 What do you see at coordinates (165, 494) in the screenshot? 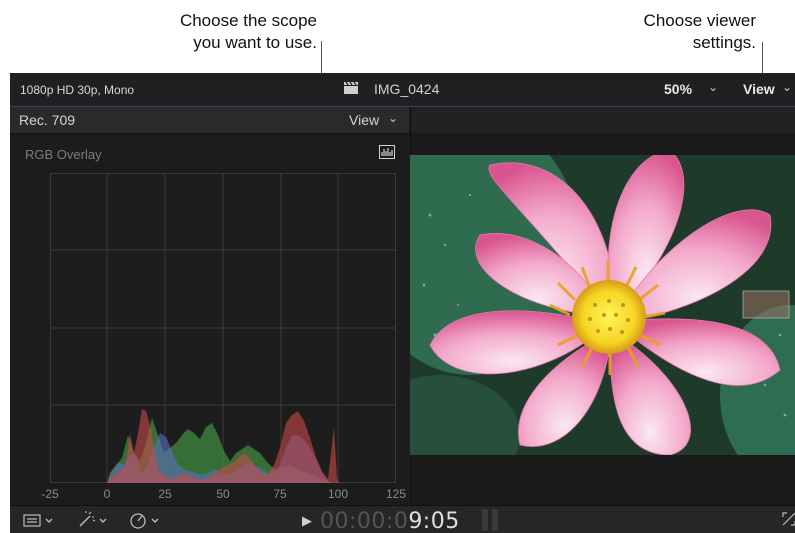
I see `axis-tick: 25` at bounding box center [165, 494].